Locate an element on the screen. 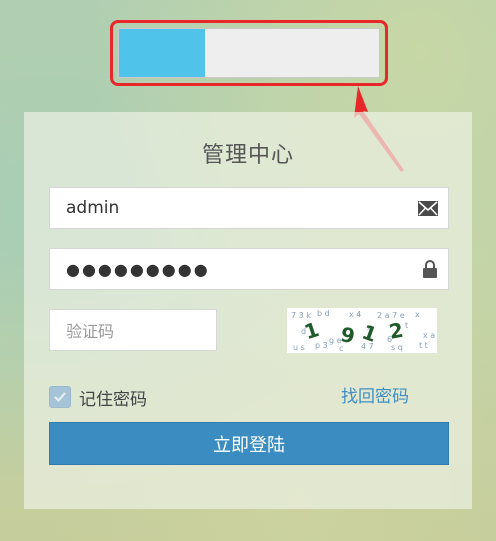 This screenshot has width=496, height=541. username-input: admin is located at coordinates (249, 208).